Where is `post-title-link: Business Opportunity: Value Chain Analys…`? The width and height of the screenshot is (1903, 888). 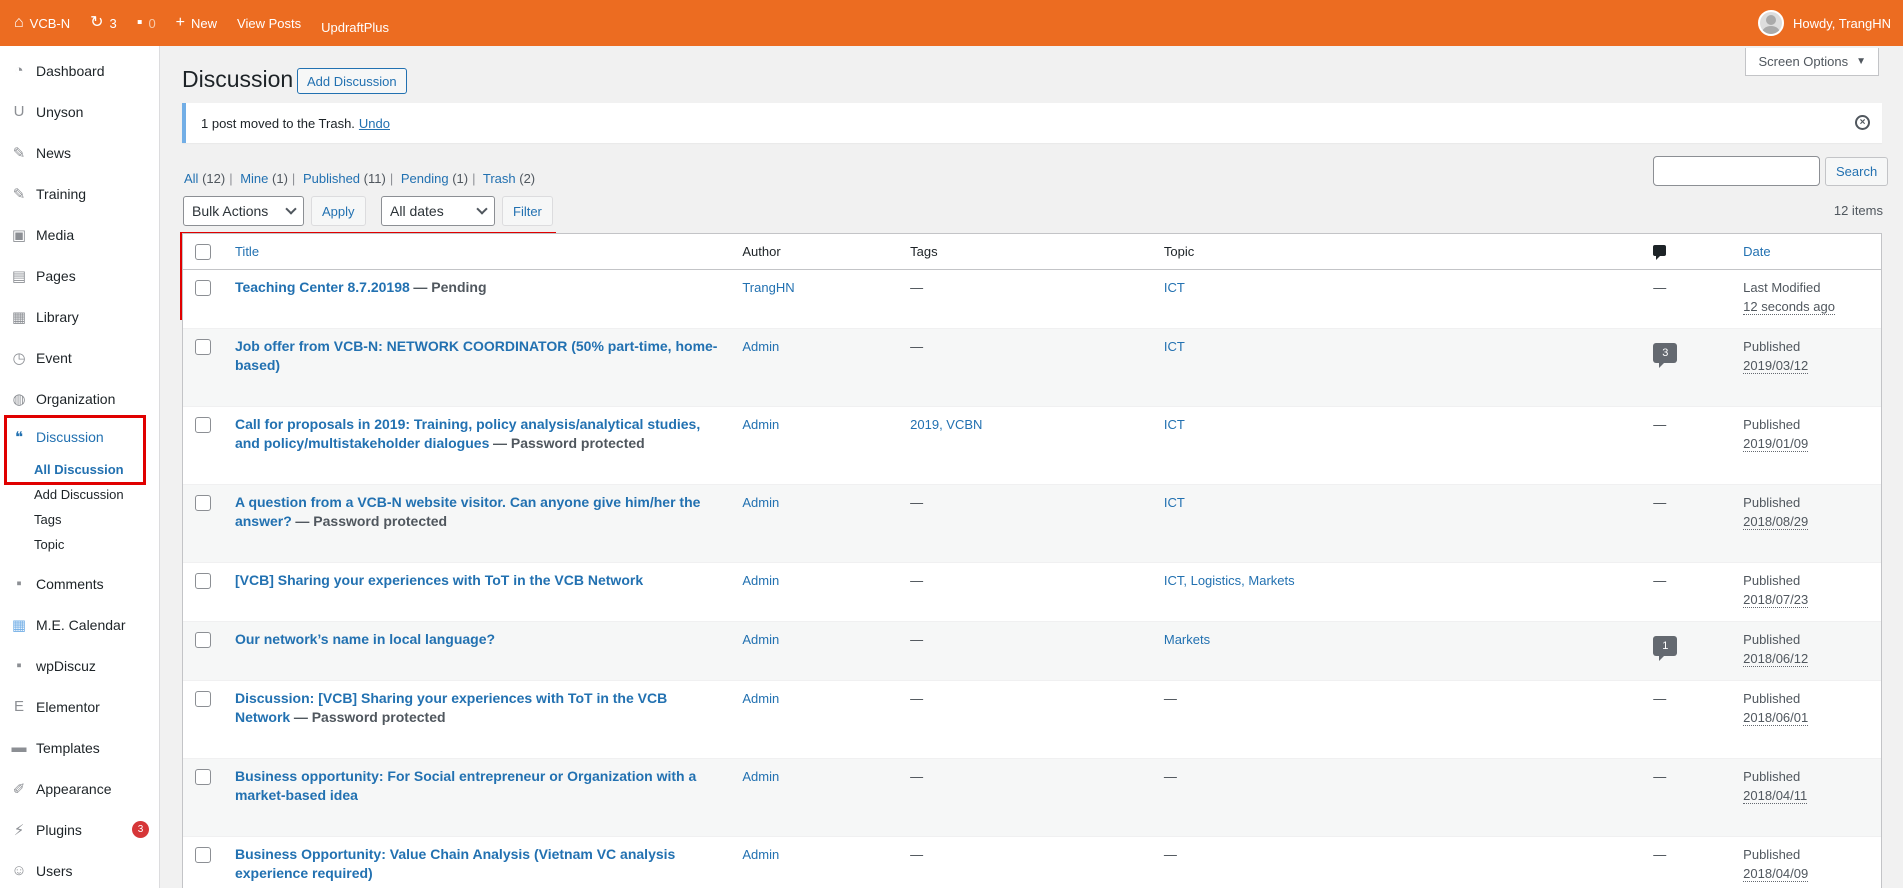 post-title-link: Business Opportunity: Value Chain Analys… is located at coordinates (455, 863).